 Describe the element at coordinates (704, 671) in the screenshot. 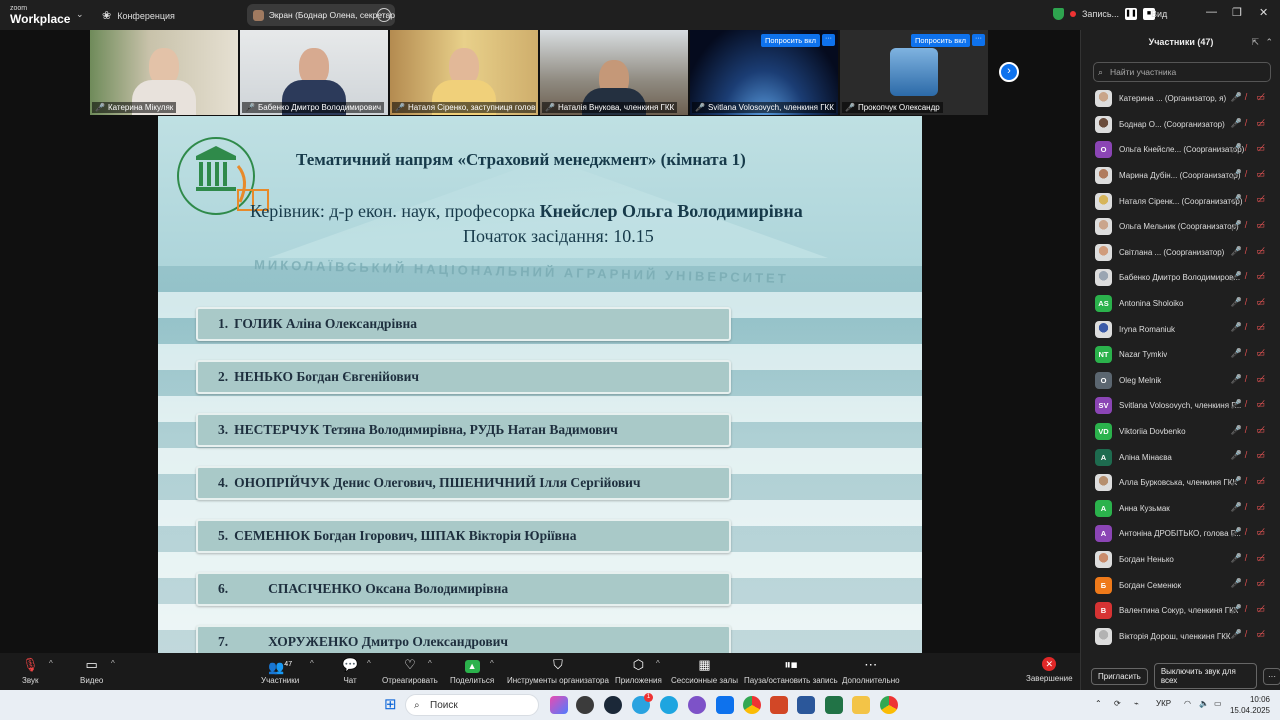

I see `breakout-rooms-button: ▦ Сессионные залы` at that location.